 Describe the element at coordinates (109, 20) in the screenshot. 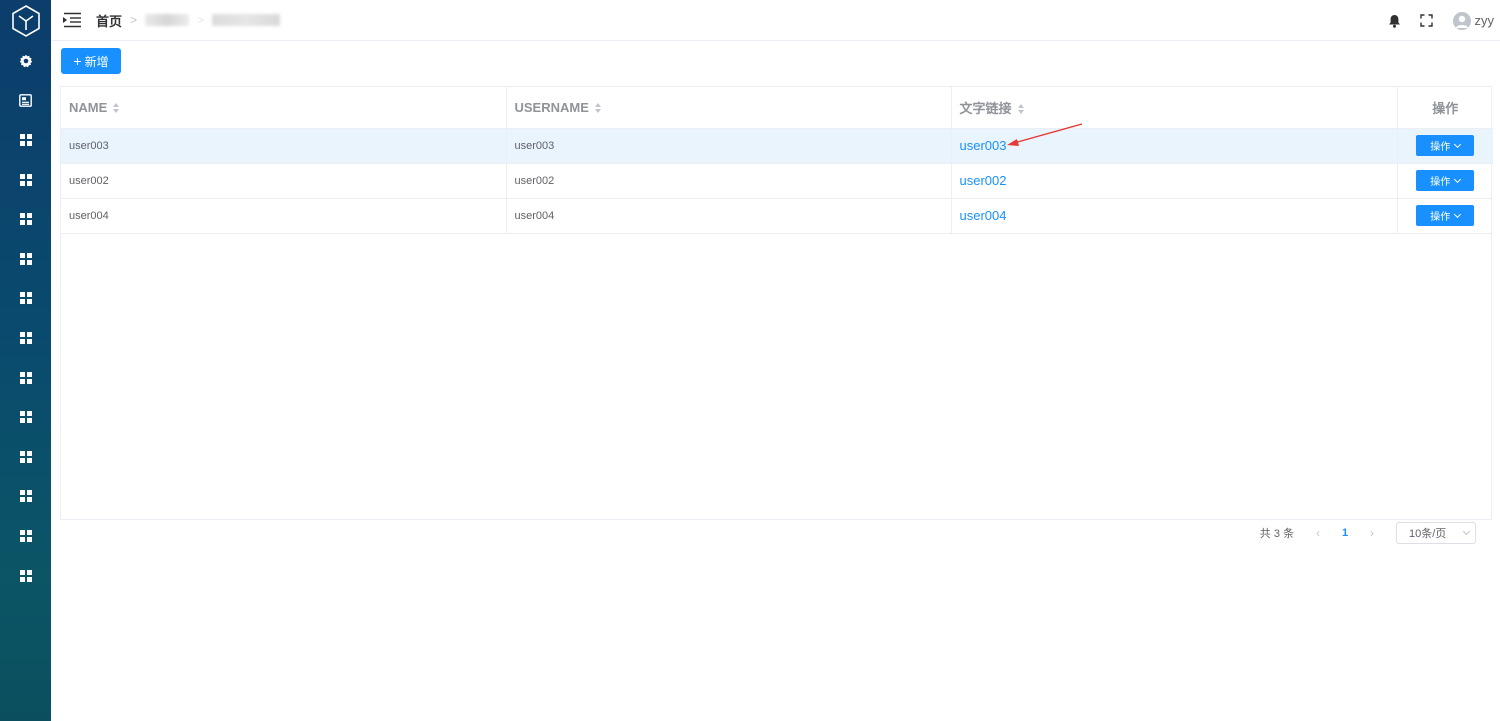

I see `breadcrumb-home: 首页` at that location.